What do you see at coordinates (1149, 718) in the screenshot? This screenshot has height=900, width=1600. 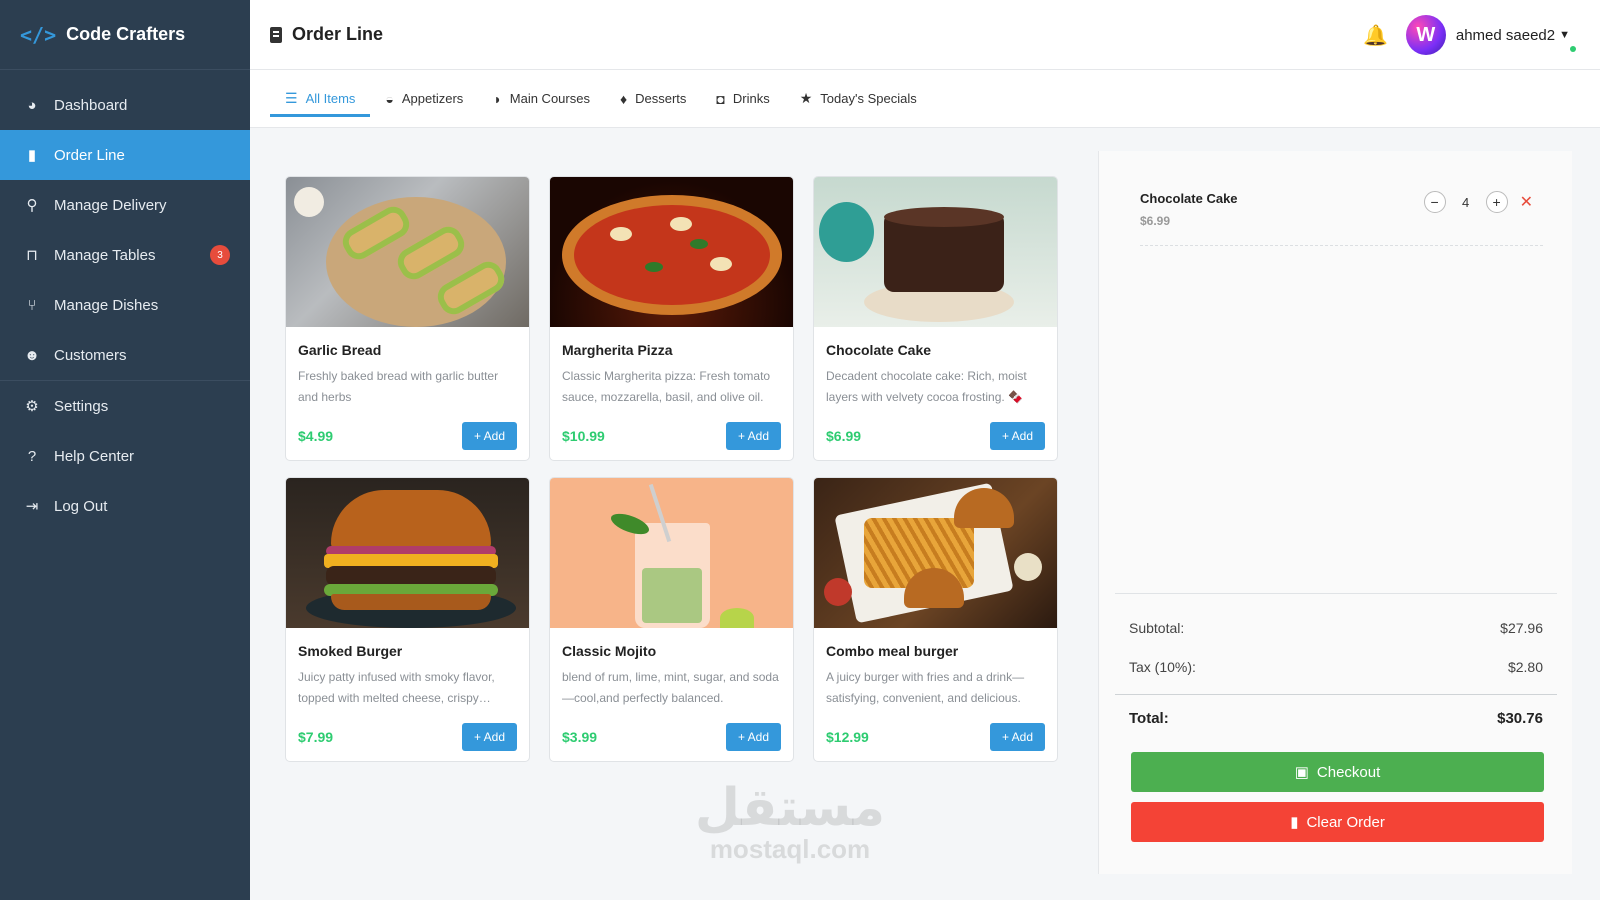 I see `total-label: Total:` at bounding box center [1149, 718].